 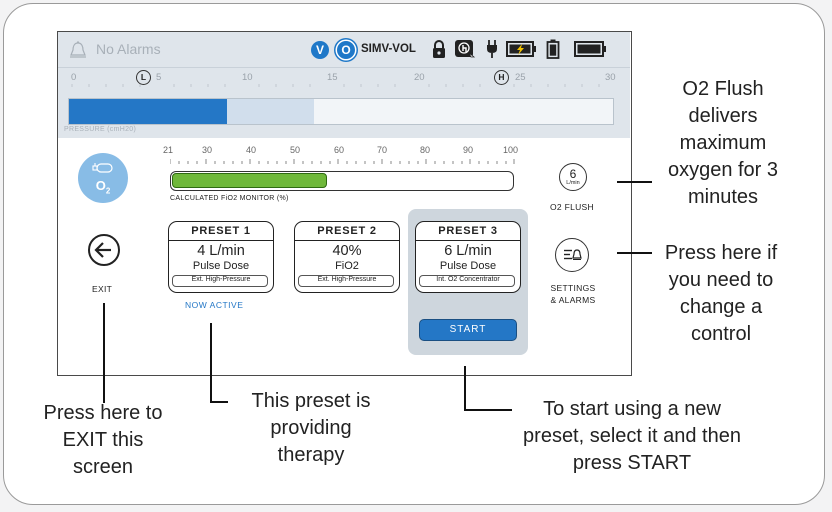 I want to click on now-active-label: NOW ACTIVE, so click(x=214, y=305).